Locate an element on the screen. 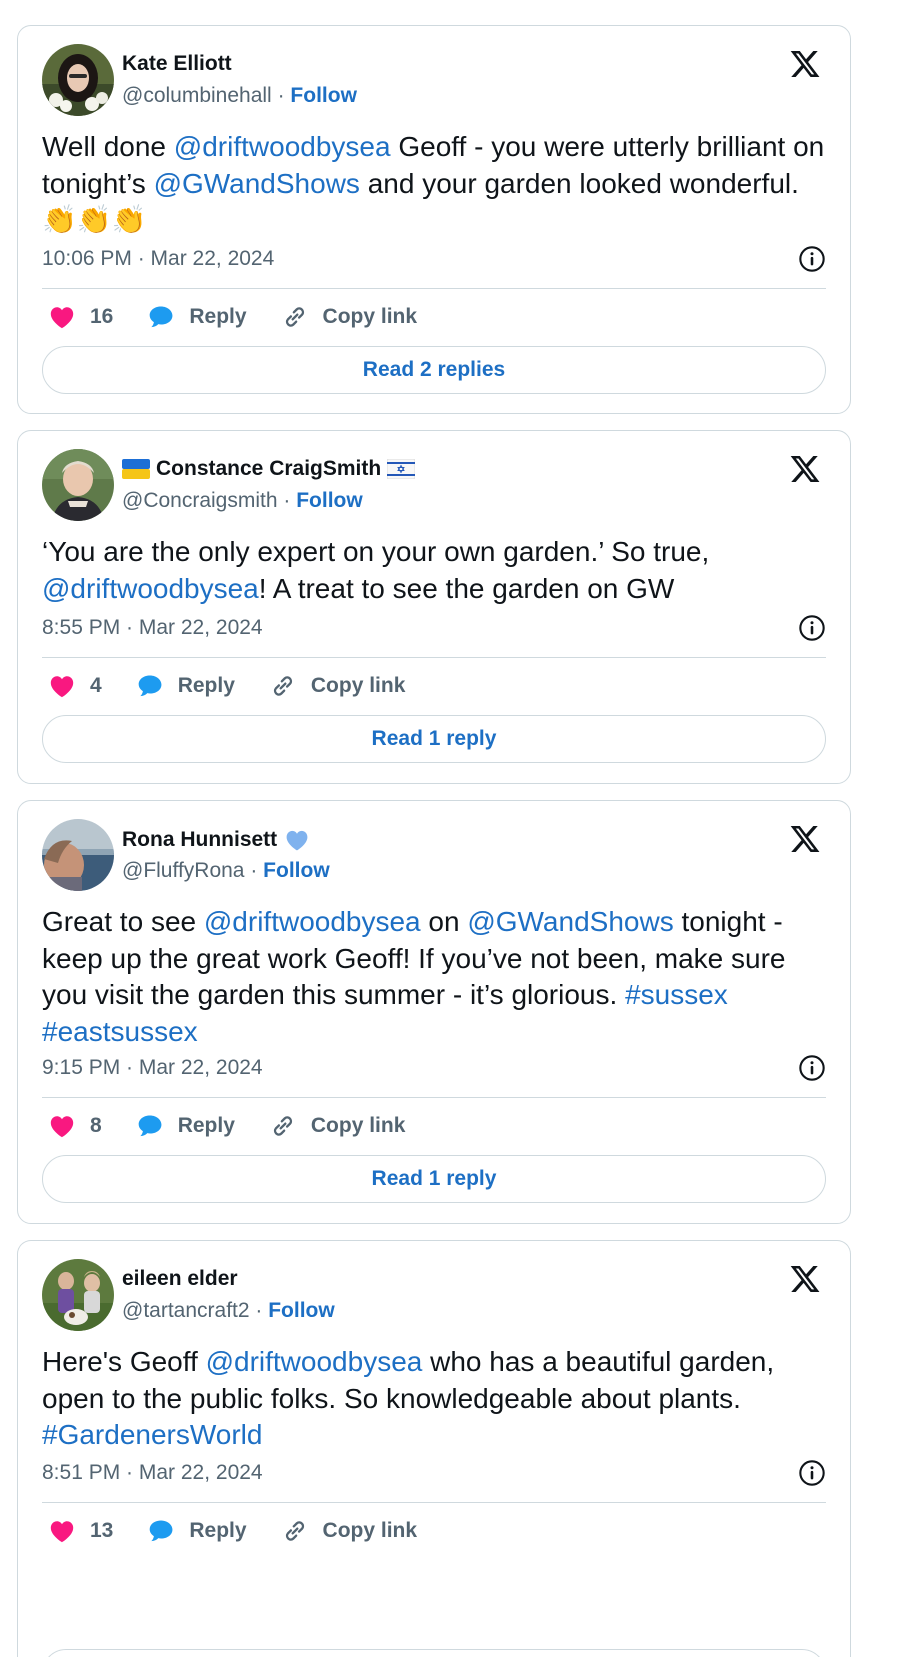 This screenshot has height=1657, width=900. tweet-meta: 8:51 PM · Mar 22, 2024 is located at coordinates (434, 1473).